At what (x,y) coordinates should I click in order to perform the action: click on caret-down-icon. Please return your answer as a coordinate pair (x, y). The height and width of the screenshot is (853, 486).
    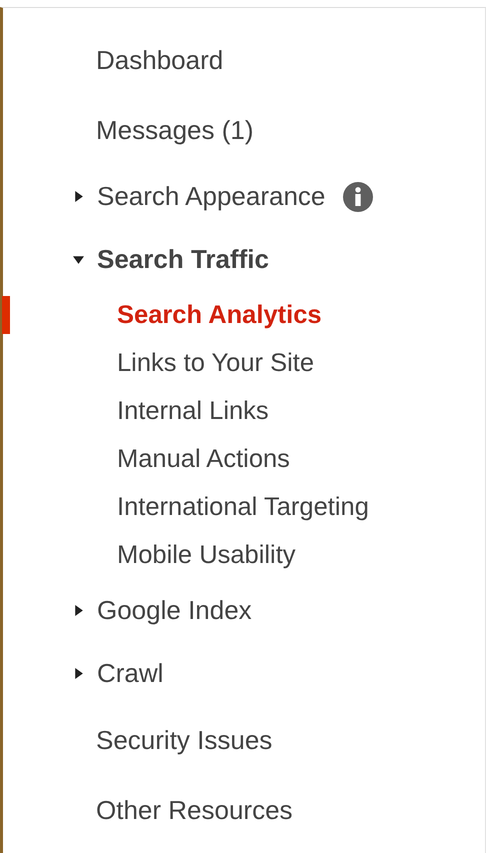
    Looking at the image, I should click on (78, 259).